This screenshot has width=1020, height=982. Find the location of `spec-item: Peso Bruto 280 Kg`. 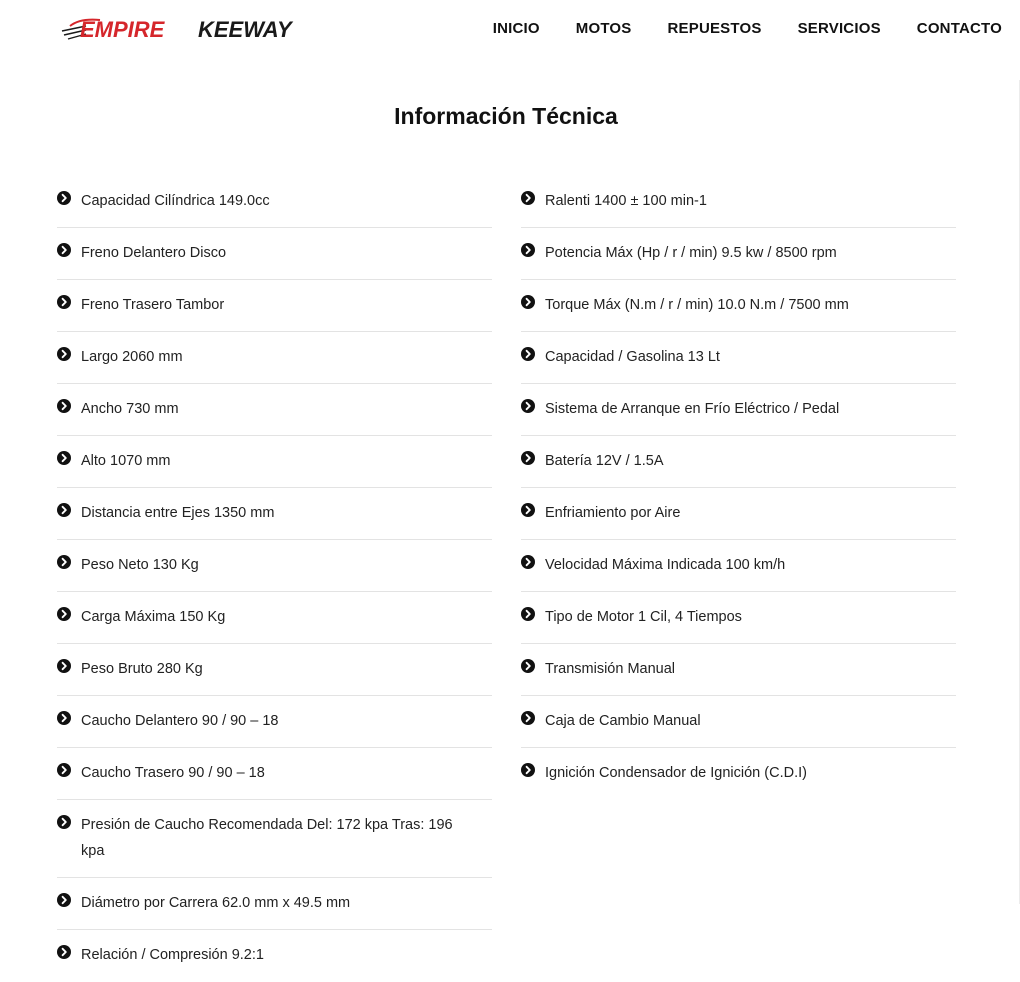

spec-item: Peso Bruto 280 Kg is located at coordinates (274, 670).